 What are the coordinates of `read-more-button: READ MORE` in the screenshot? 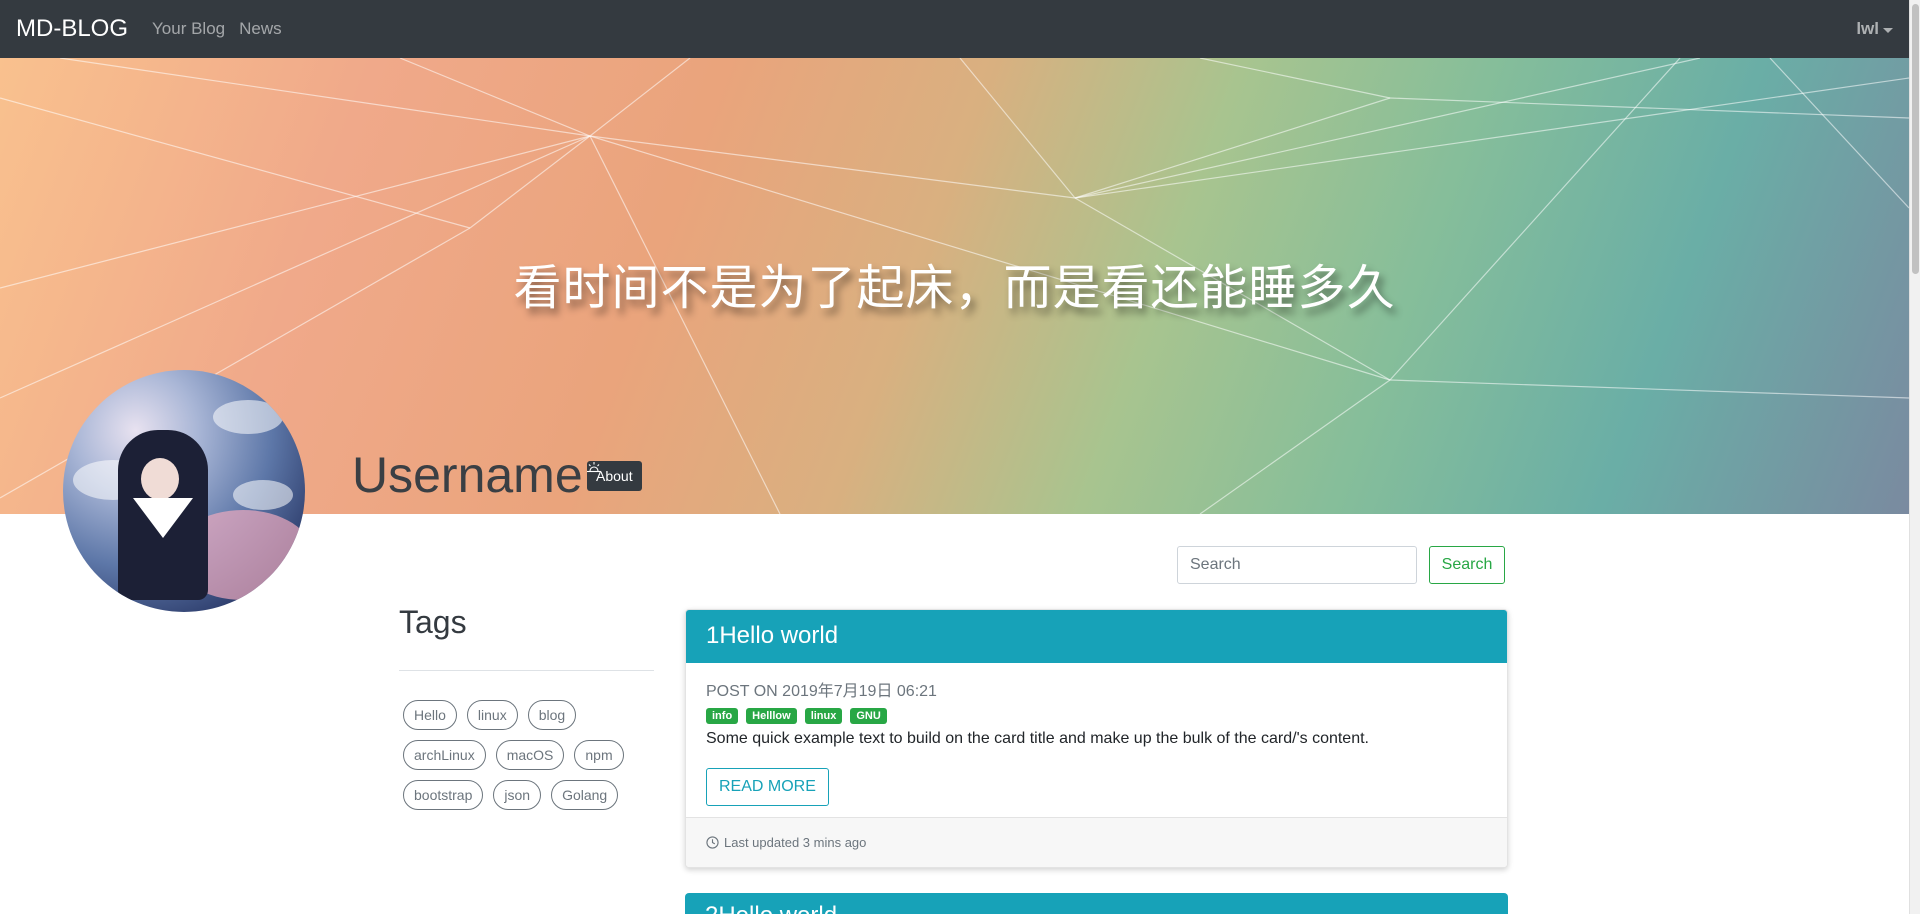 It's located at (767, 787).